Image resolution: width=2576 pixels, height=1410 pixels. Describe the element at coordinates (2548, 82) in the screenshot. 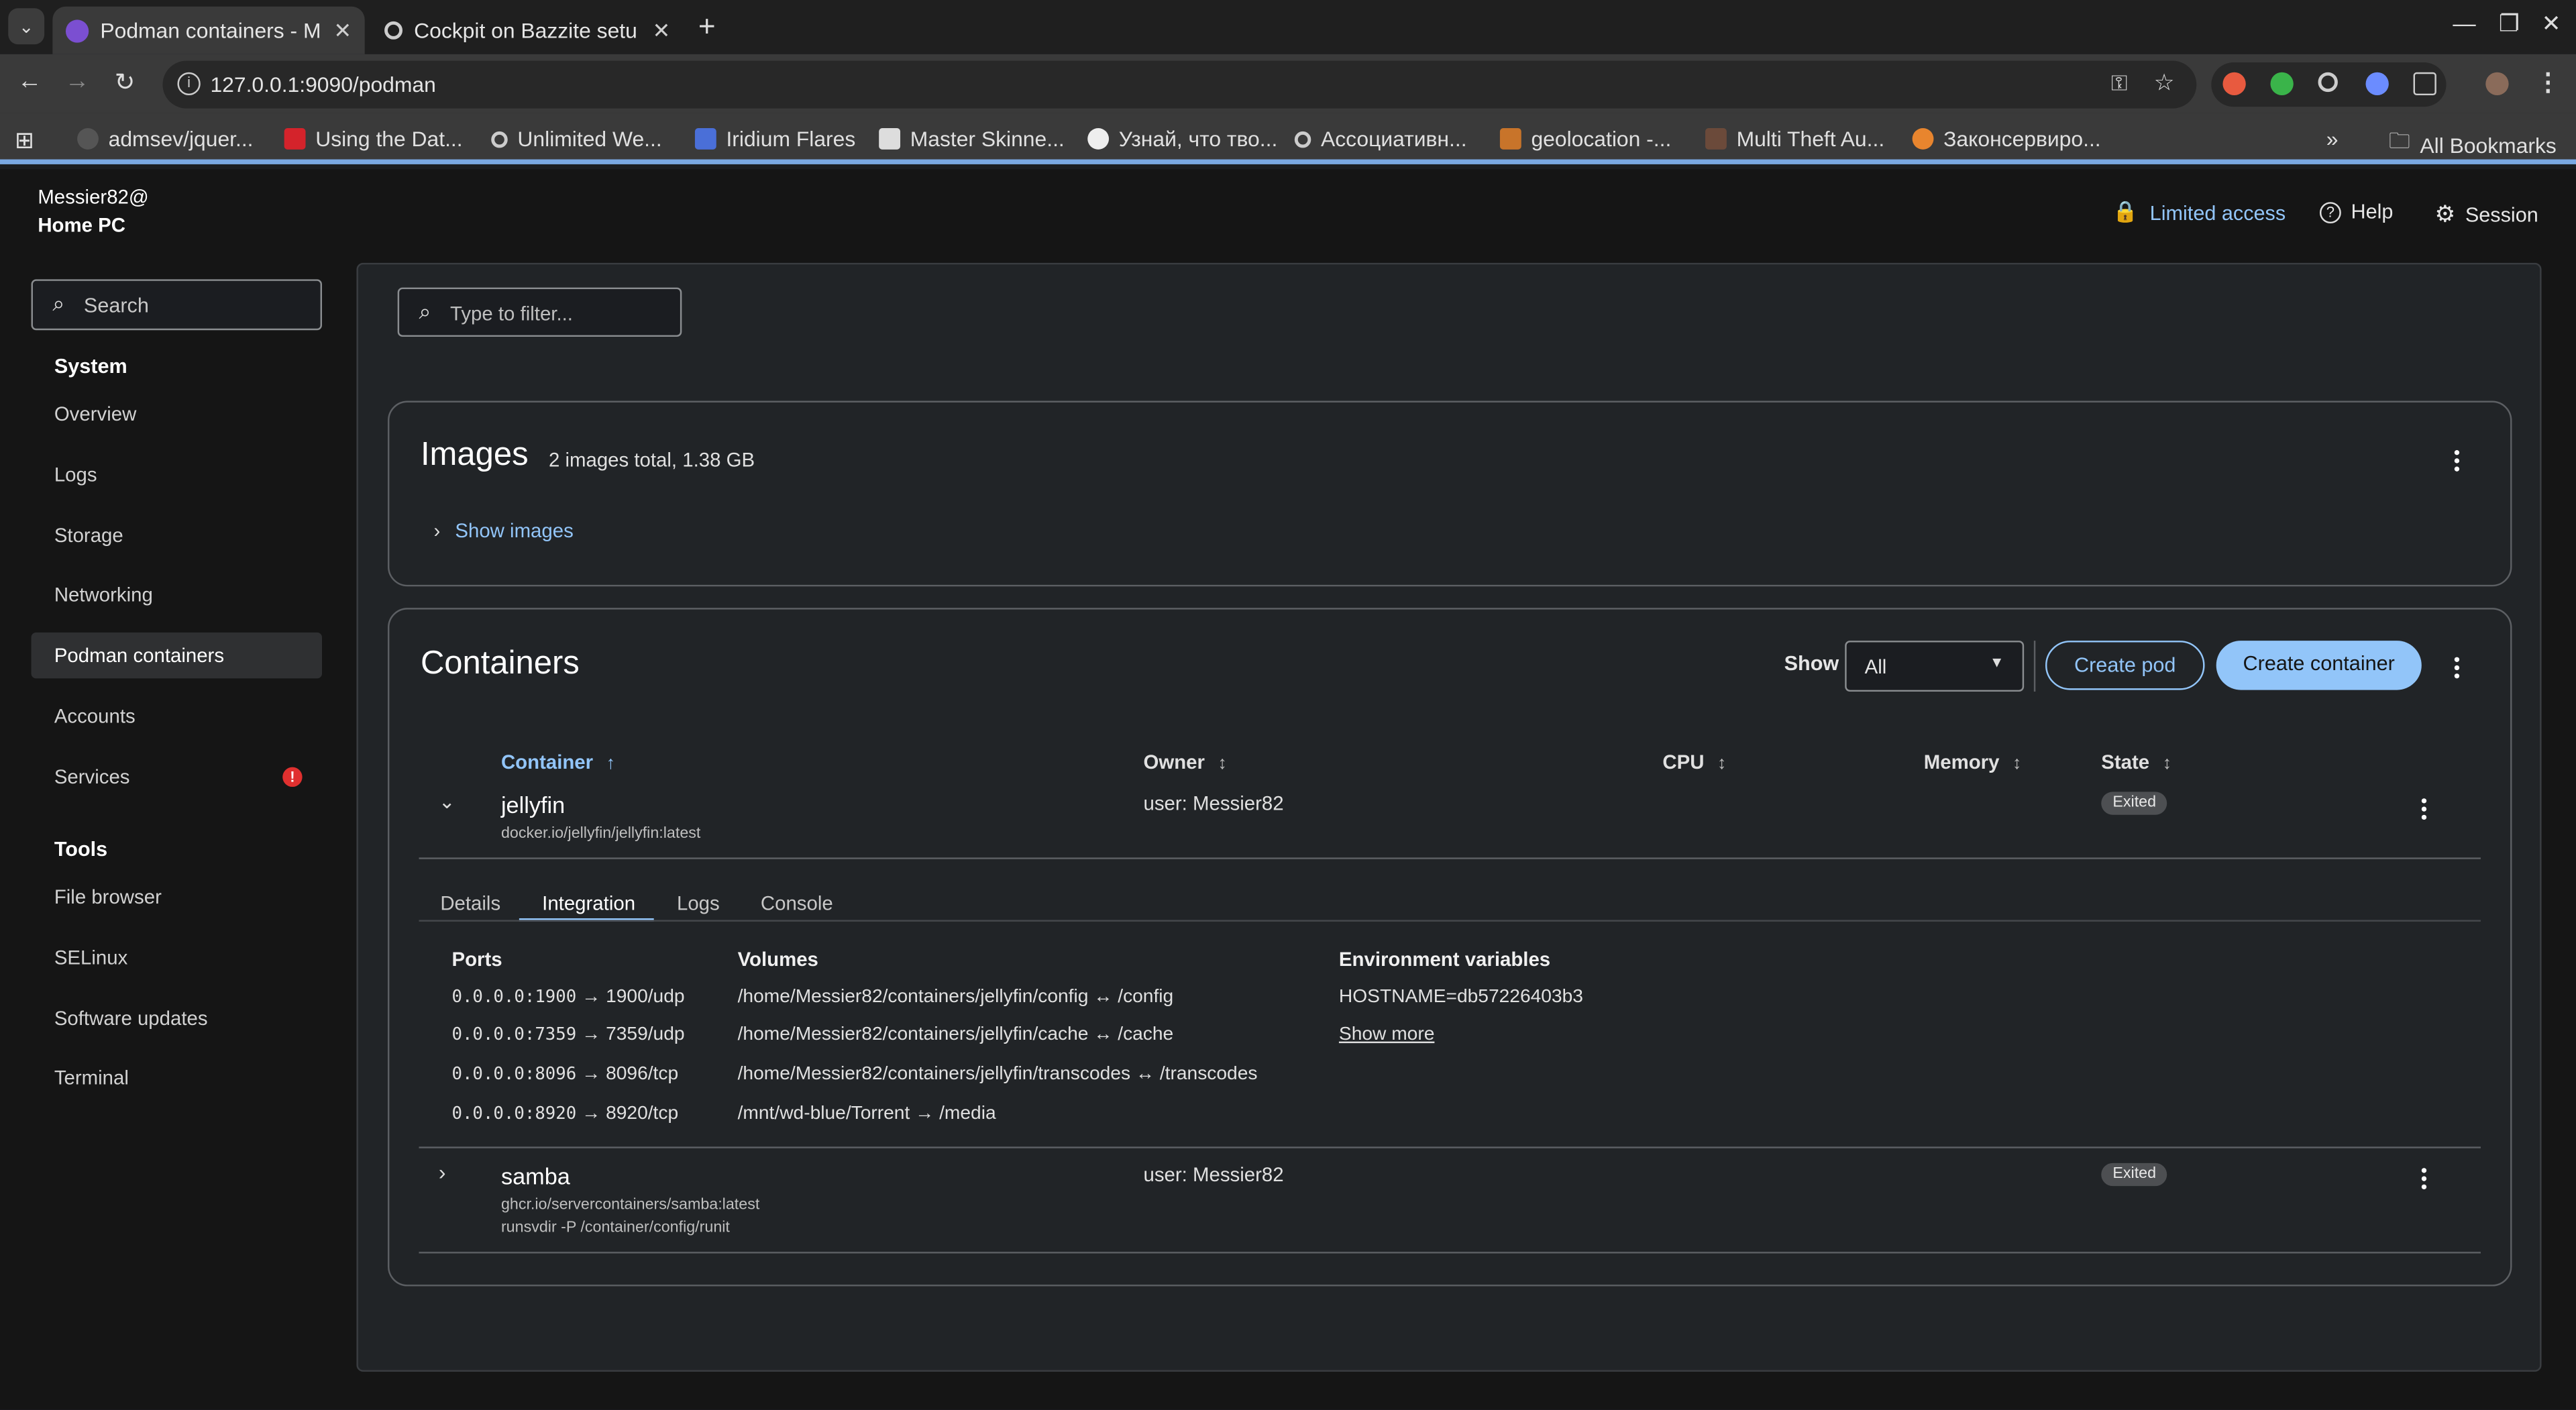

I see `browser-menu-icon: ⋮` at that location.